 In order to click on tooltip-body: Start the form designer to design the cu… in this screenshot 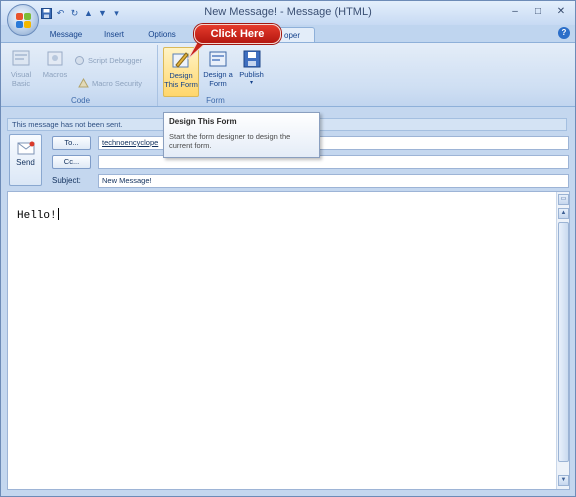, I will do `click(230, 141)`.